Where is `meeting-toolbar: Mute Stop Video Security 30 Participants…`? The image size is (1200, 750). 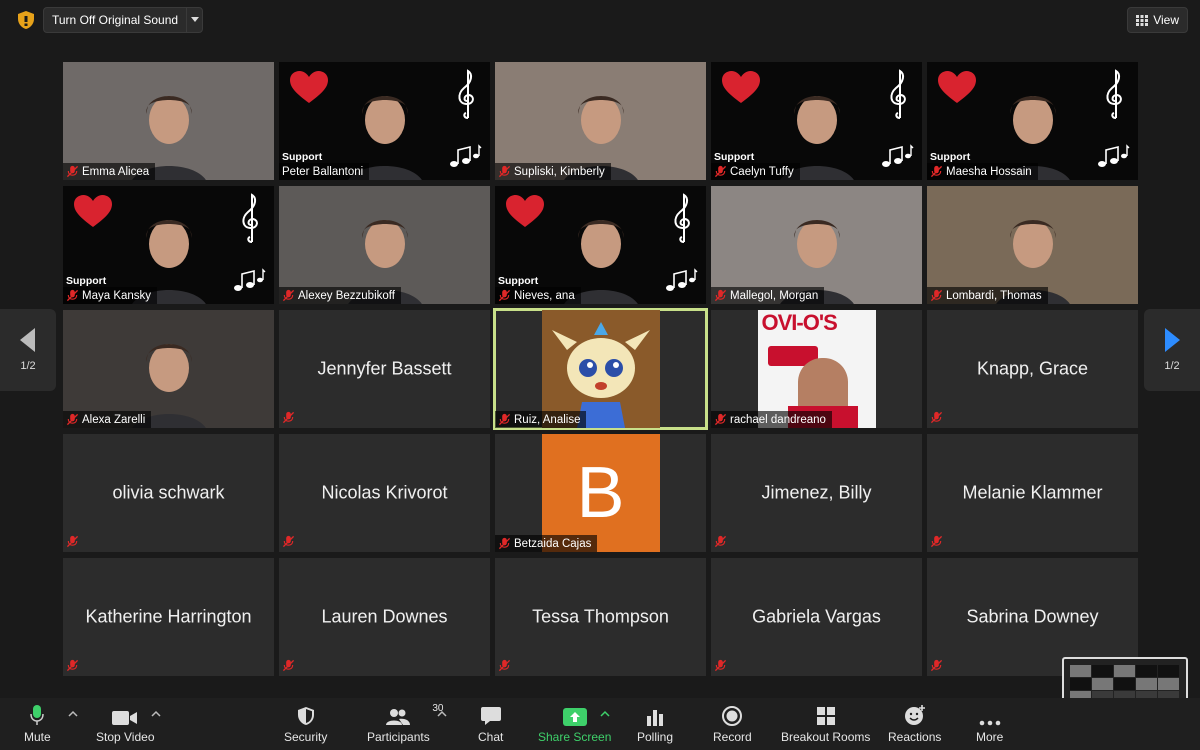 meeting-toolbar: Mute Stop Video Security 30 Participants… is located at coordinates (600, 724).